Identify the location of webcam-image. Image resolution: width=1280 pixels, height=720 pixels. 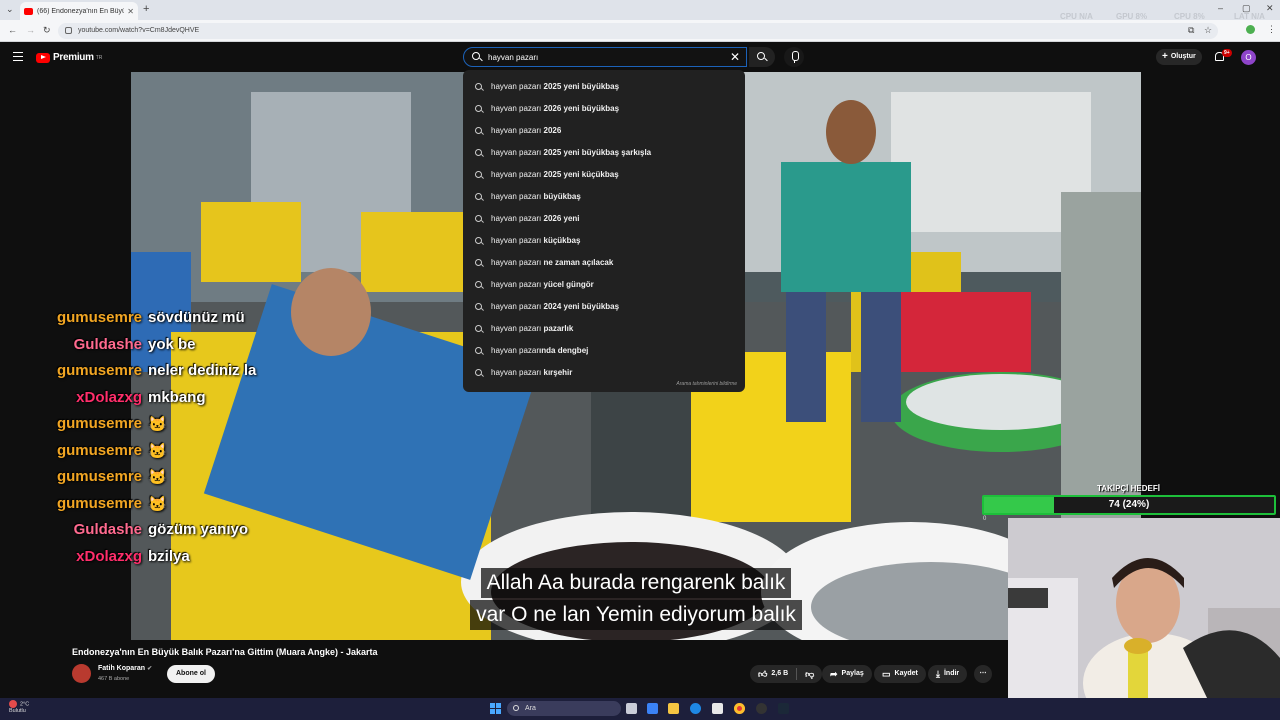
(1144, 609).